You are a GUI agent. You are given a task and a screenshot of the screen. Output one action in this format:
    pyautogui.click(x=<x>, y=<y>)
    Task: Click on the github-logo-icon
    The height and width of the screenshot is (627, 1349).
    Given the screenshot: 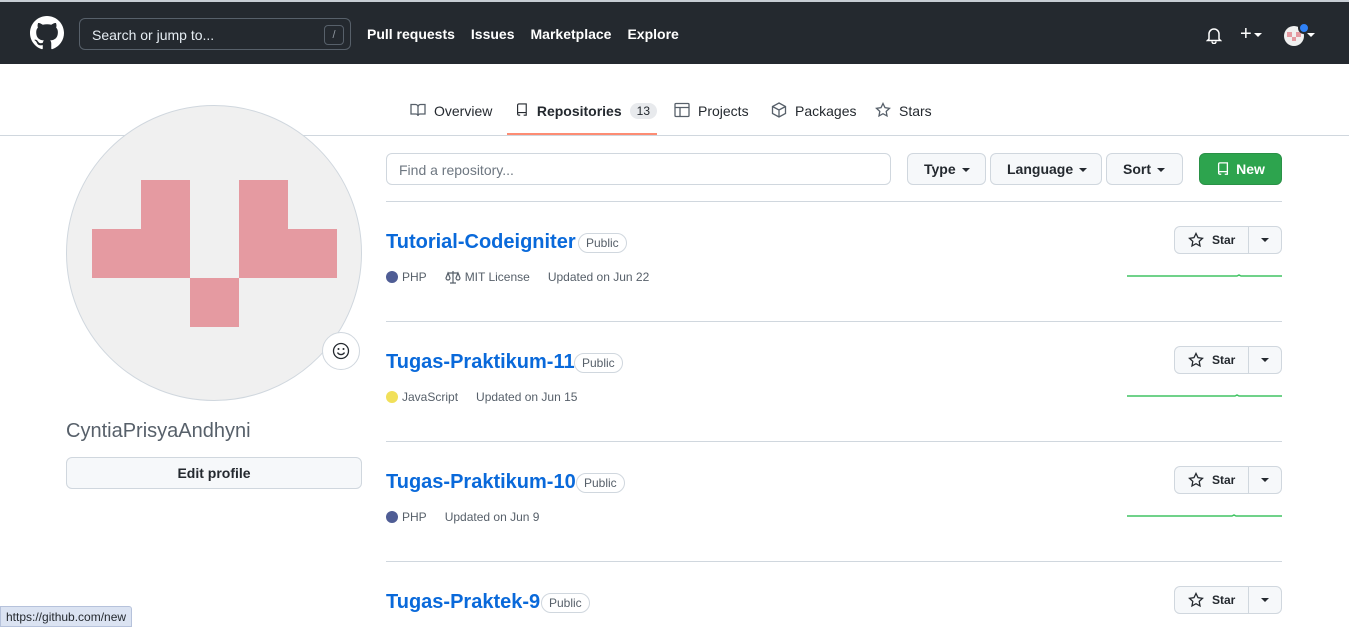 What is the action you would take?
    pyautogui.click(x=47, y=33)
    